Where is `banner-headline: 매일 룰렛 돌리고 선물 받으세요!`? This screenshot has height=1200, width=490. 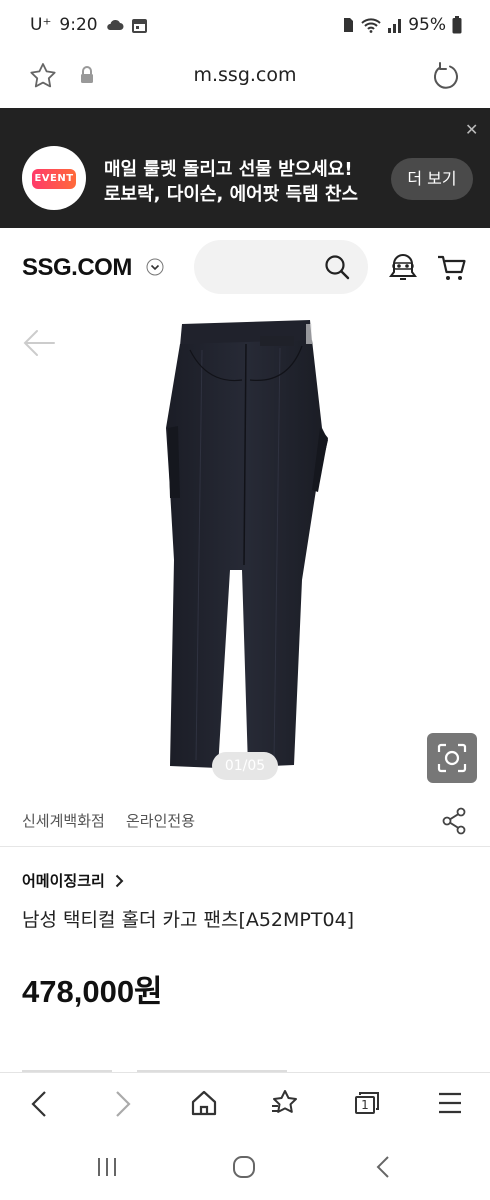 banner-headline: 매일 룰렛 돌리고 선물 받으세요! is located at coordinates (228, 169).